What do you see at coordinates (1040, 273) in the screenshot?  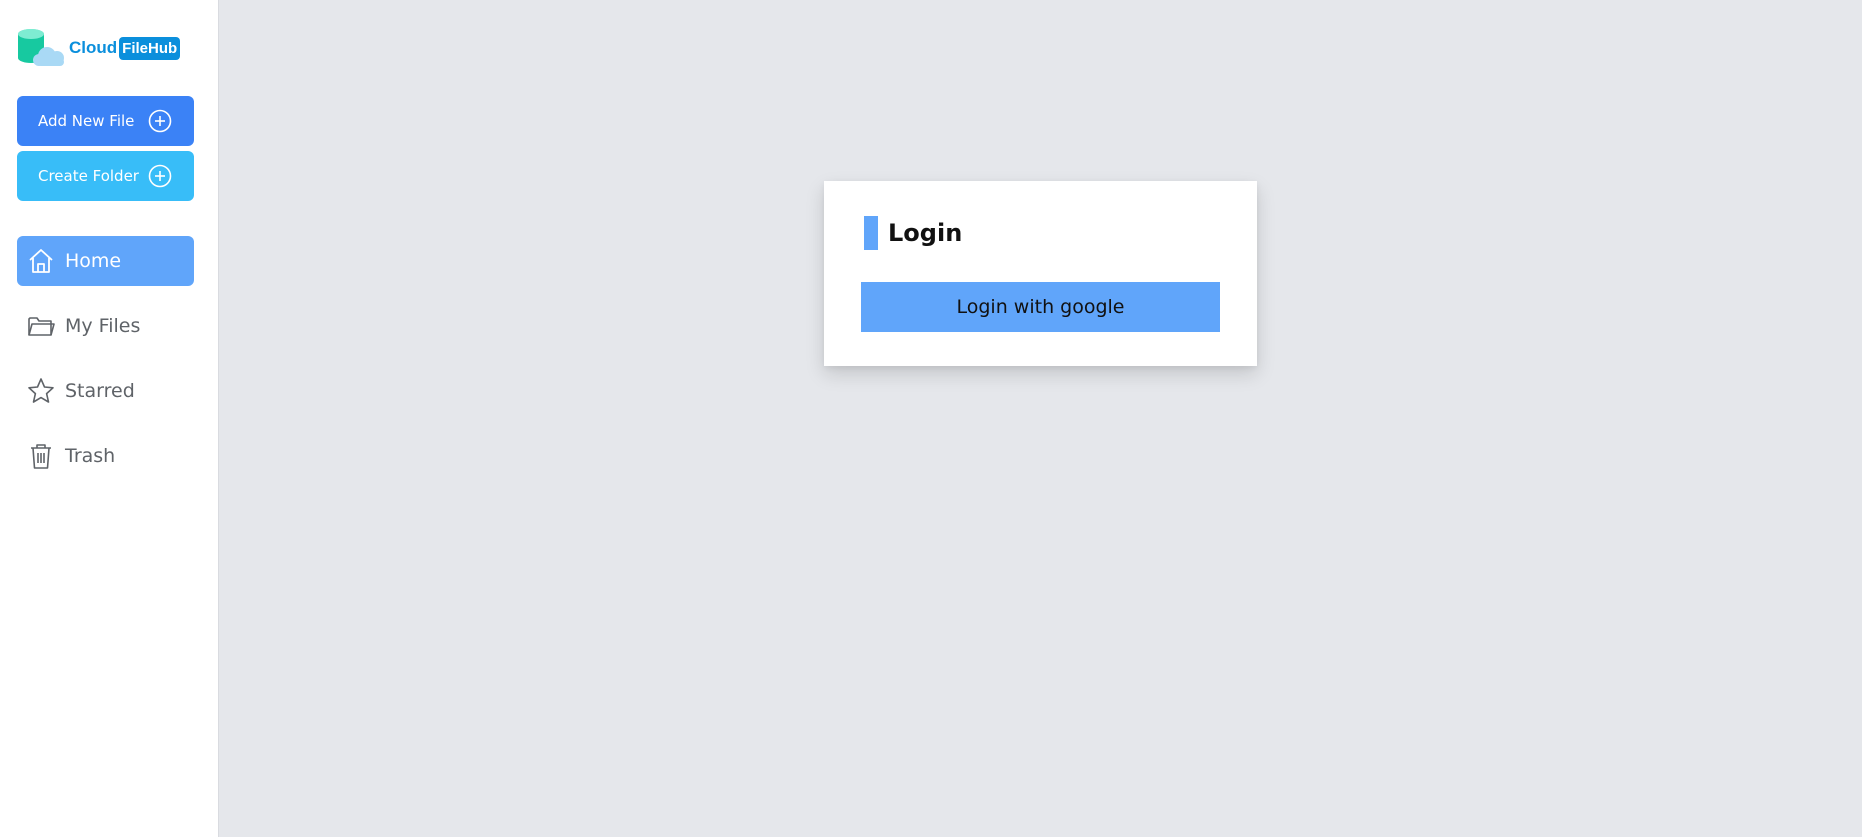 I see `login-card: Login Login with google` at bounding box center [1040, 273].